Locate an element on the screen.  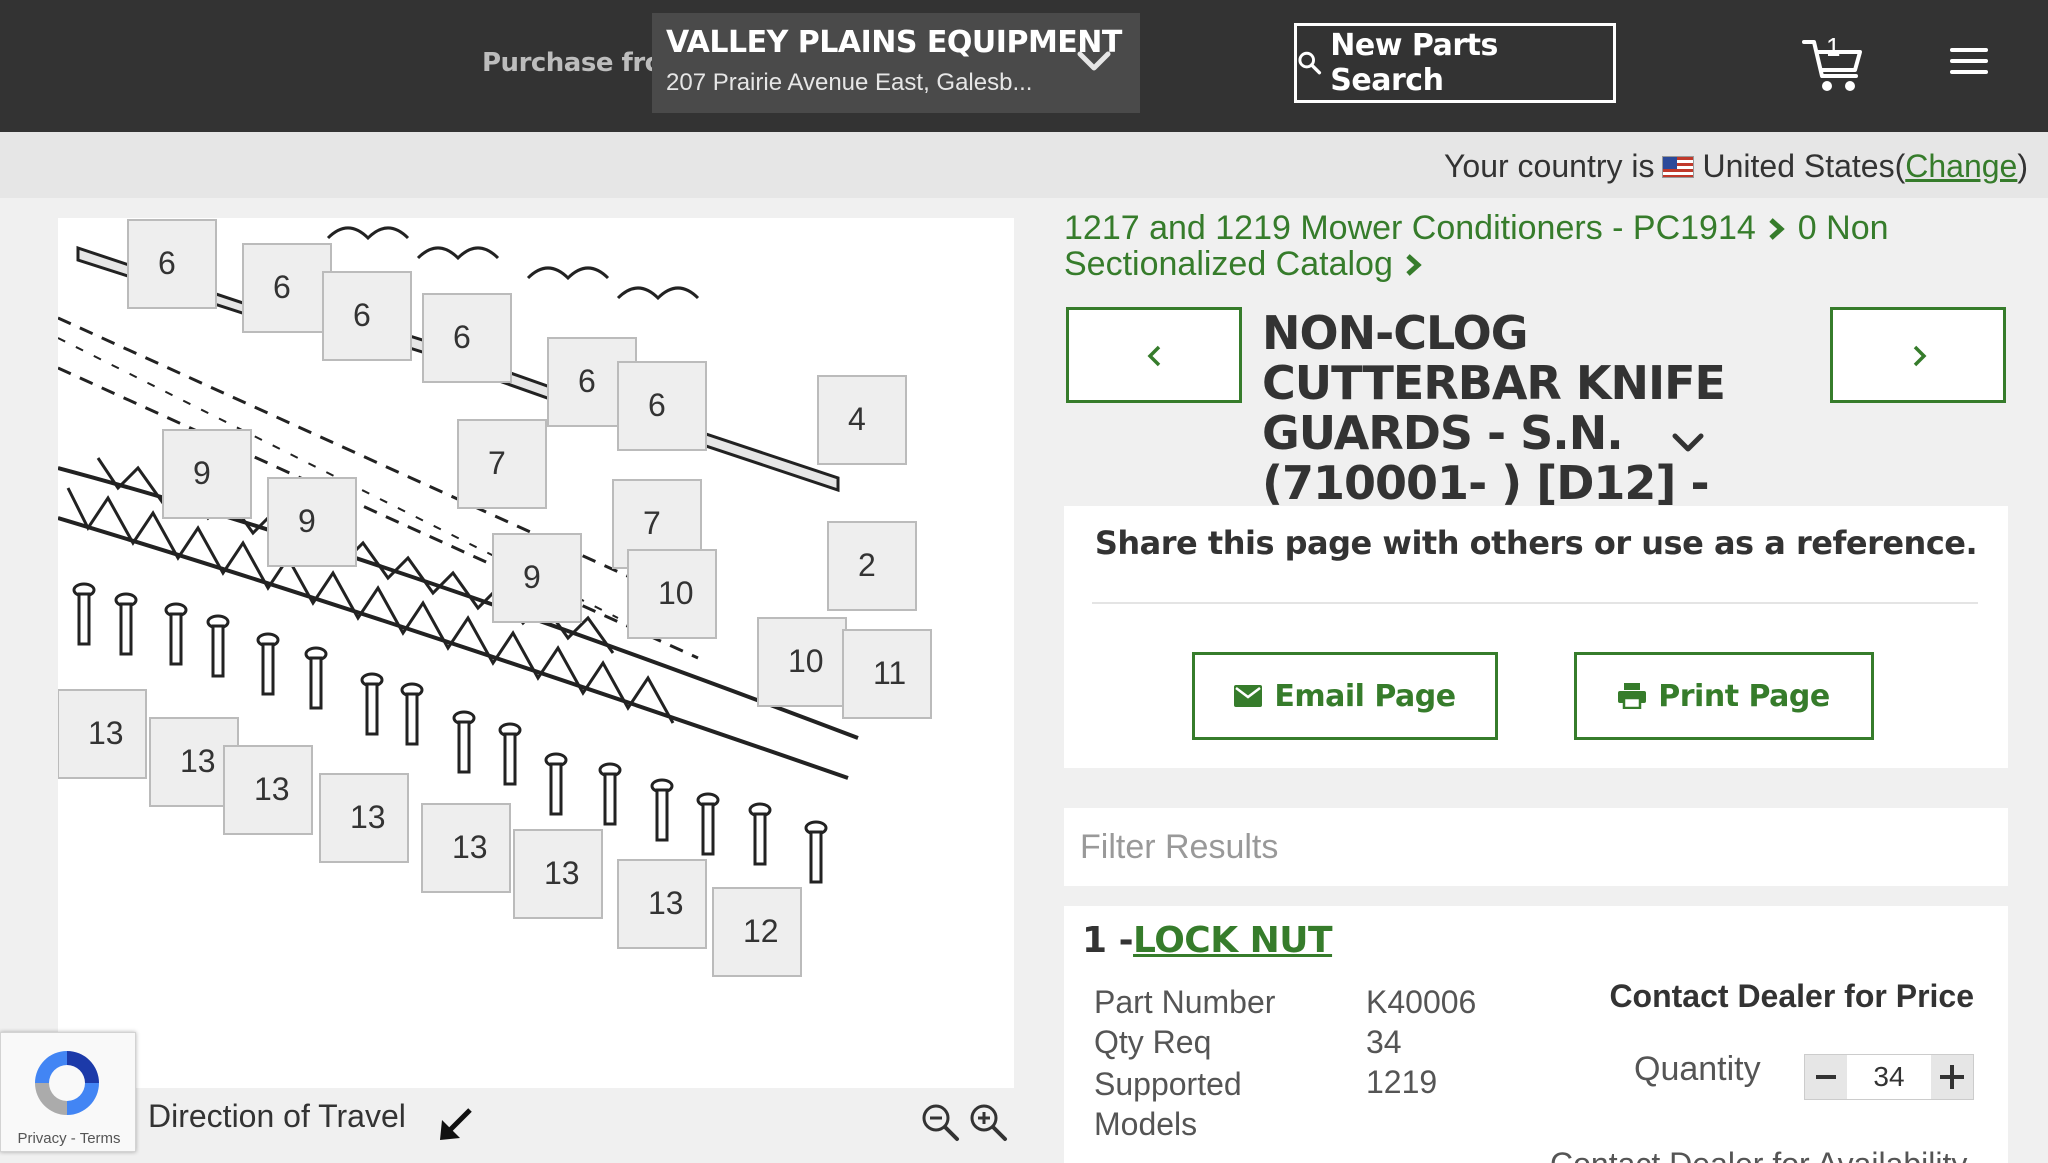
email-page-label: Email Page is located at coordinates (1365, 696).